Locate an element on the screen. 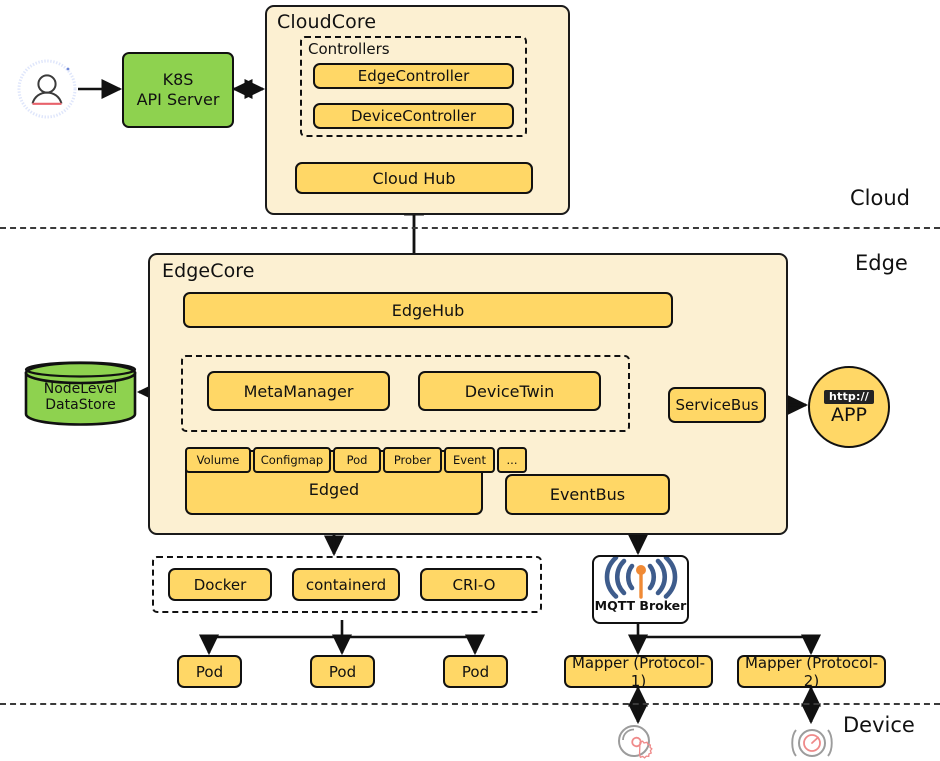  nodelevel-datastore-label: NodeLevel DataStore is located at coordinates (80, 397).